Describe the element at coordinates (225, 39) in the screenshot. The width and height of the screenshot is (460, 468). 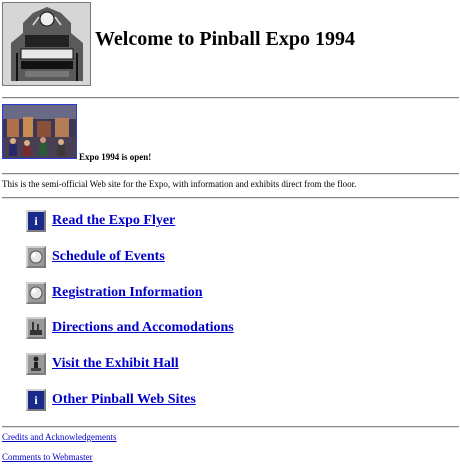
I see `page-title: Welcome to Pinball Expo 1994` at that location.